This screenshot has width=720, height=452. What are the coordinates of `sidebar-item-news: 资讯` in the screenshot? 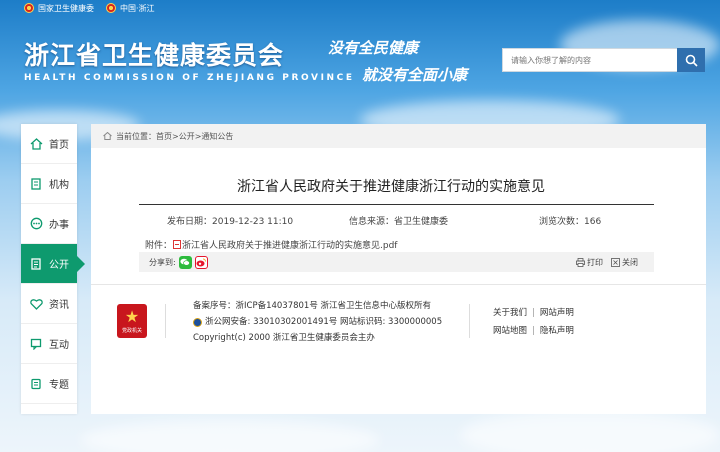 It's located at (49, 304).